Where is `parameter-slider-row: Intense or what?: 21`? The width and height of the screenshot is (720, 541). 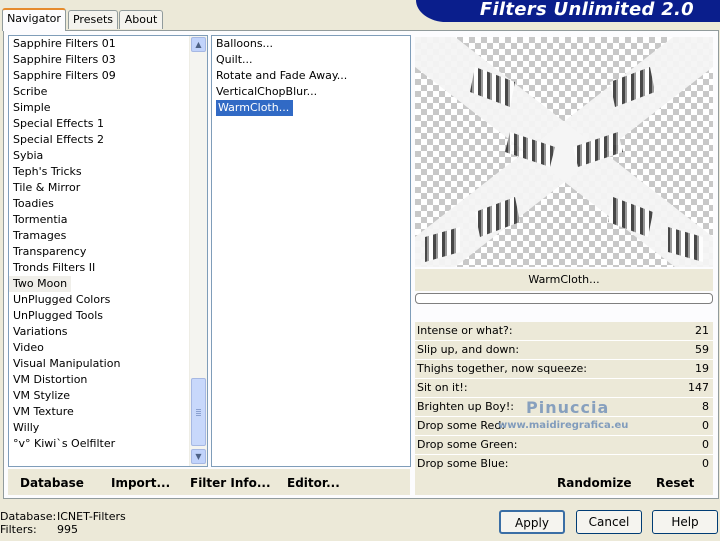 parameter-slider-row: Intense or what?: 21 is located at coordinates (564, 331).